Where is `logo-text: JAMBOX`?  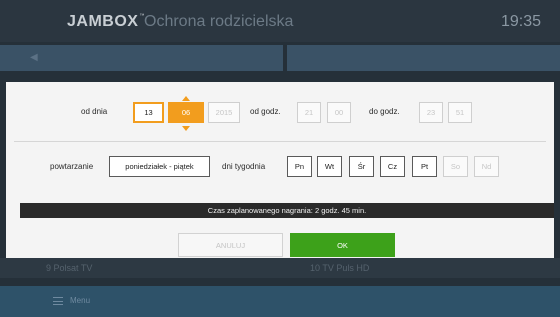
logo-text: JAMBOX is located at coordinates (103, 21).